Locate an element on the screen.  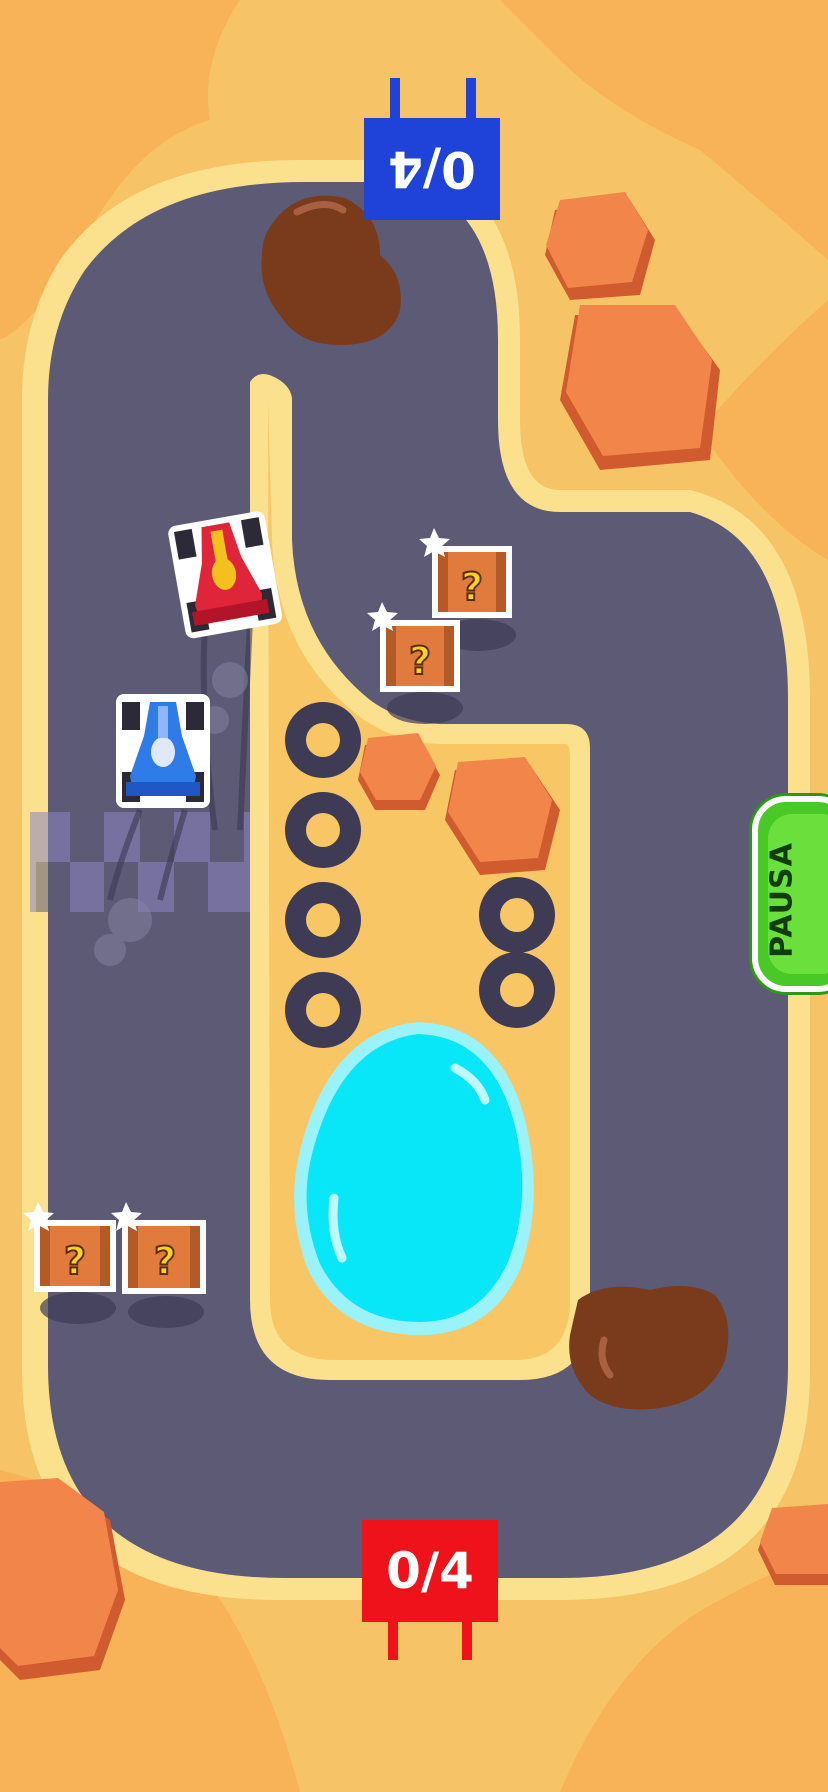
pause-button: PAUSA is located at coordinates (790, 894).